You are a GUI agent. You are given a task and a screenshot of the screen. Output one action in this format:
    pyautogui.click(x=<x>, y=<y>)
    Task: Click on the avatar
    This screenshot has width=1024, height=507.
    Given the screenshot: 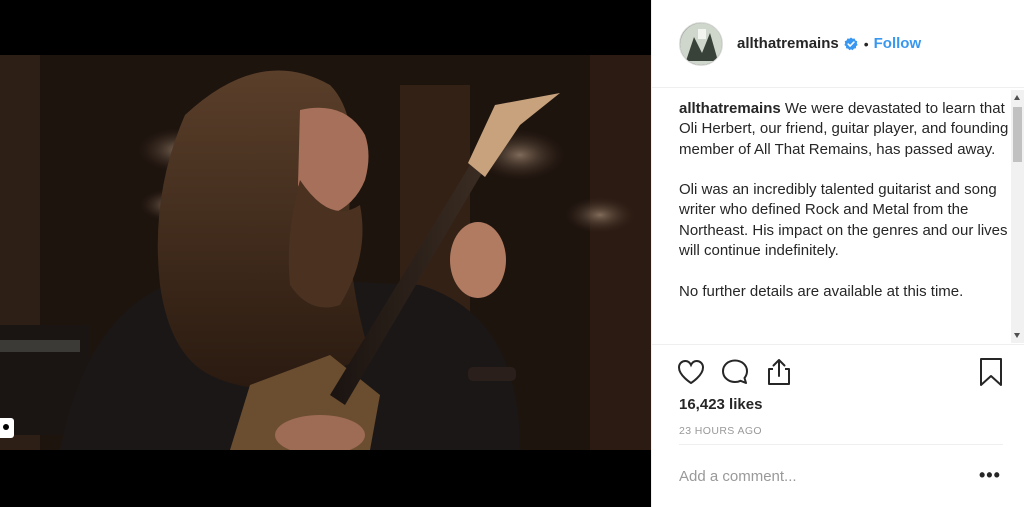 What is the action you would take?
    pyautogui.click(x=701, y=43)
    